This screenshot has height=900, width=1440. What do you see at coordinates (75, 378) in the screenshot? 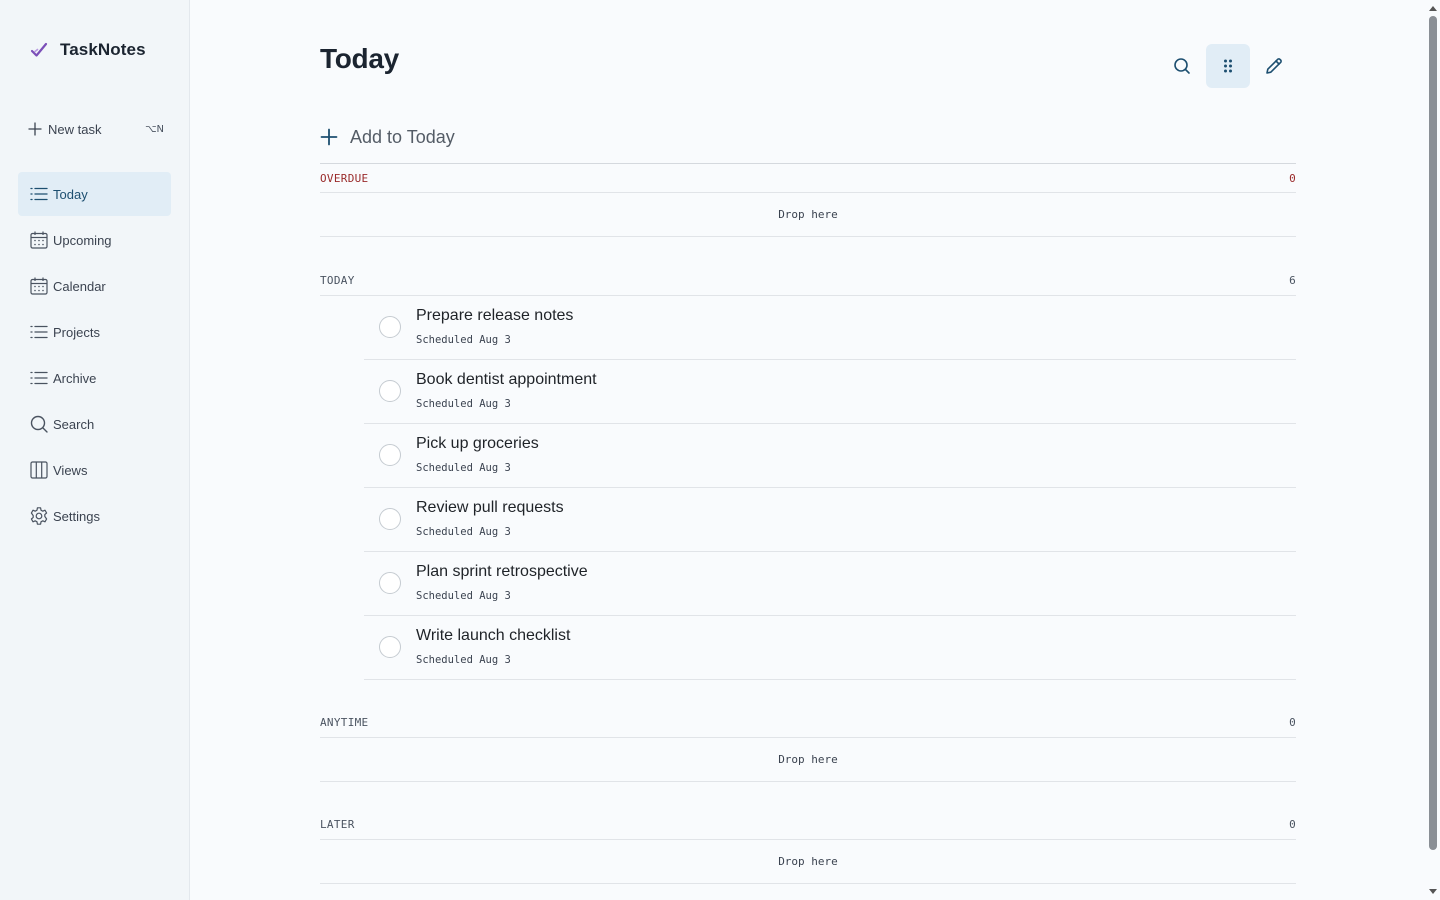
I see `sidebar-item-label: Archive` at bounding box center [75, 378].